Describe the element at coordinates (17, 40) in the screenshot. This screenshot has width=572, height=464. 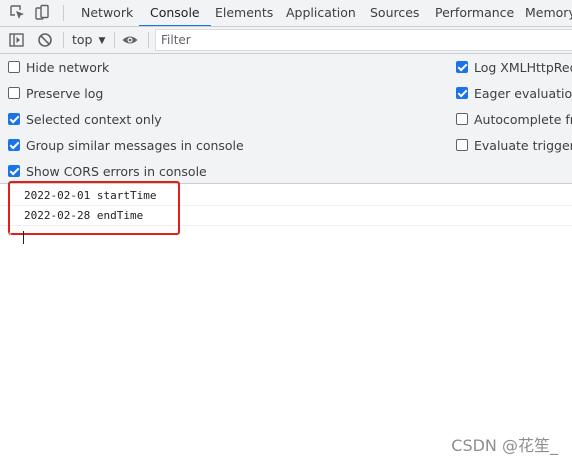
I see `show-sidebar-icon` at that location.